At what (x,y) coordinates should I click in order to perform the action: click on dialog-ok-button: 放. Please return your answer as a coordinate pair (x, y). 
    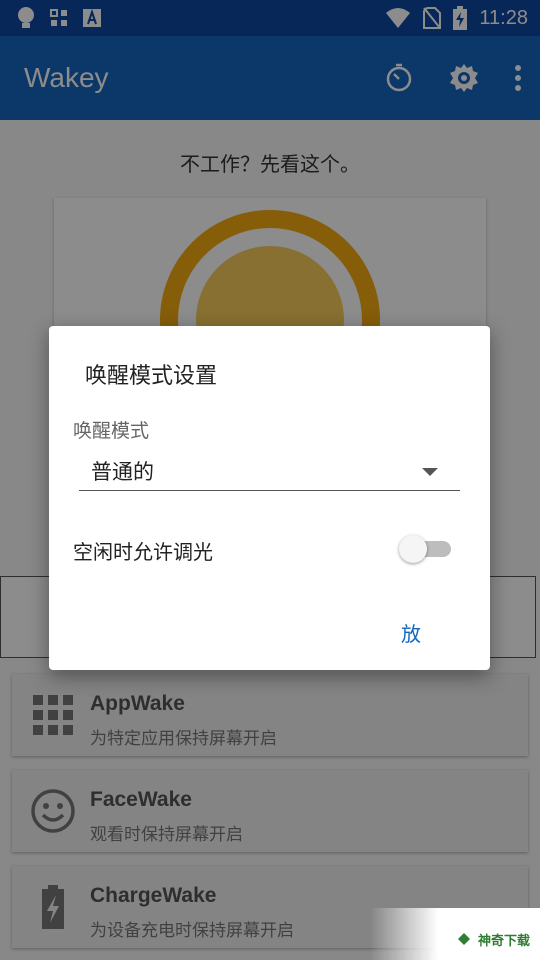
    Looking at the image, I should click on (411, 632).